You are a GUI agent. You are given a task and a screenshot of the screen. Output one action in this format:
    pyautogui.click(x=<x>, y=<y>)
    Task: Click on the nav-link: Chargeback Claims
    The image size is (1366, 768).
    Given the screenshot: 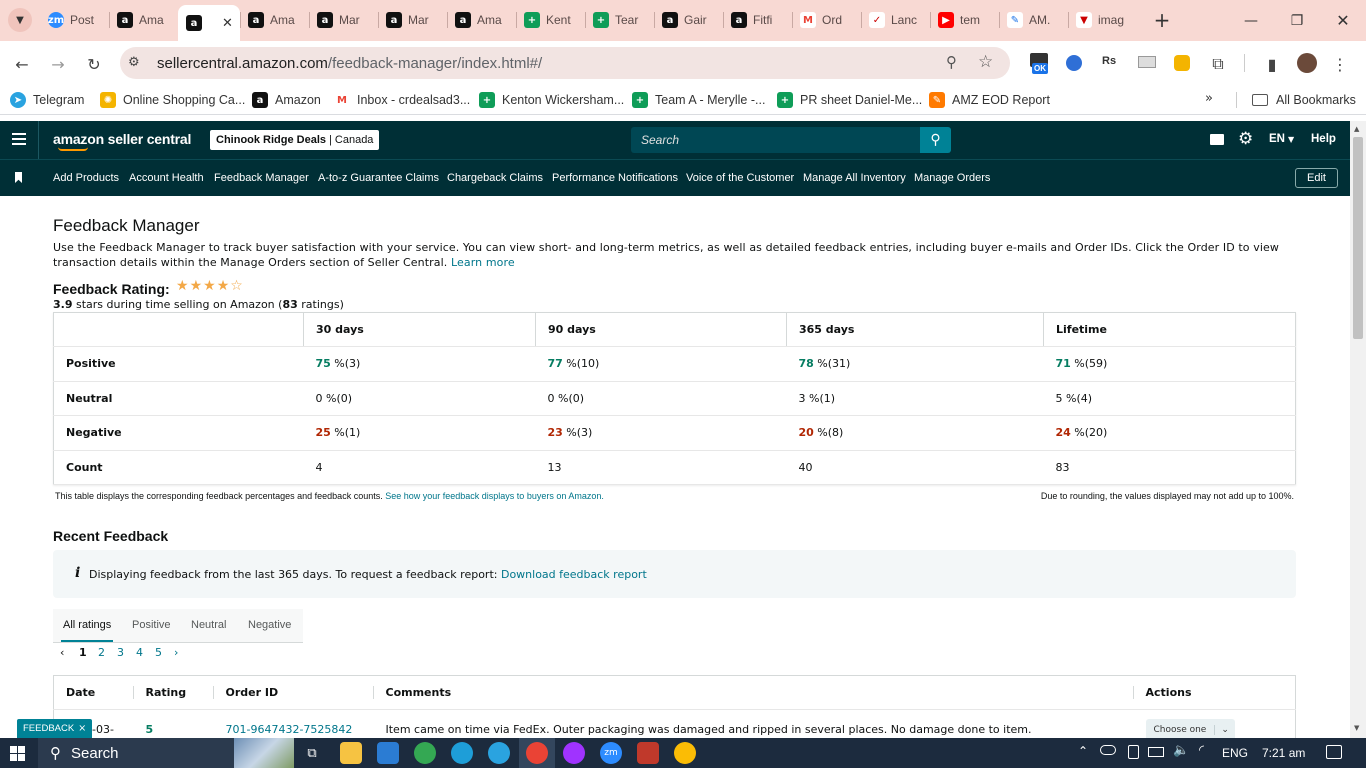 What is the action you would take?
    pyautogui.click(x=495, y=178)
    